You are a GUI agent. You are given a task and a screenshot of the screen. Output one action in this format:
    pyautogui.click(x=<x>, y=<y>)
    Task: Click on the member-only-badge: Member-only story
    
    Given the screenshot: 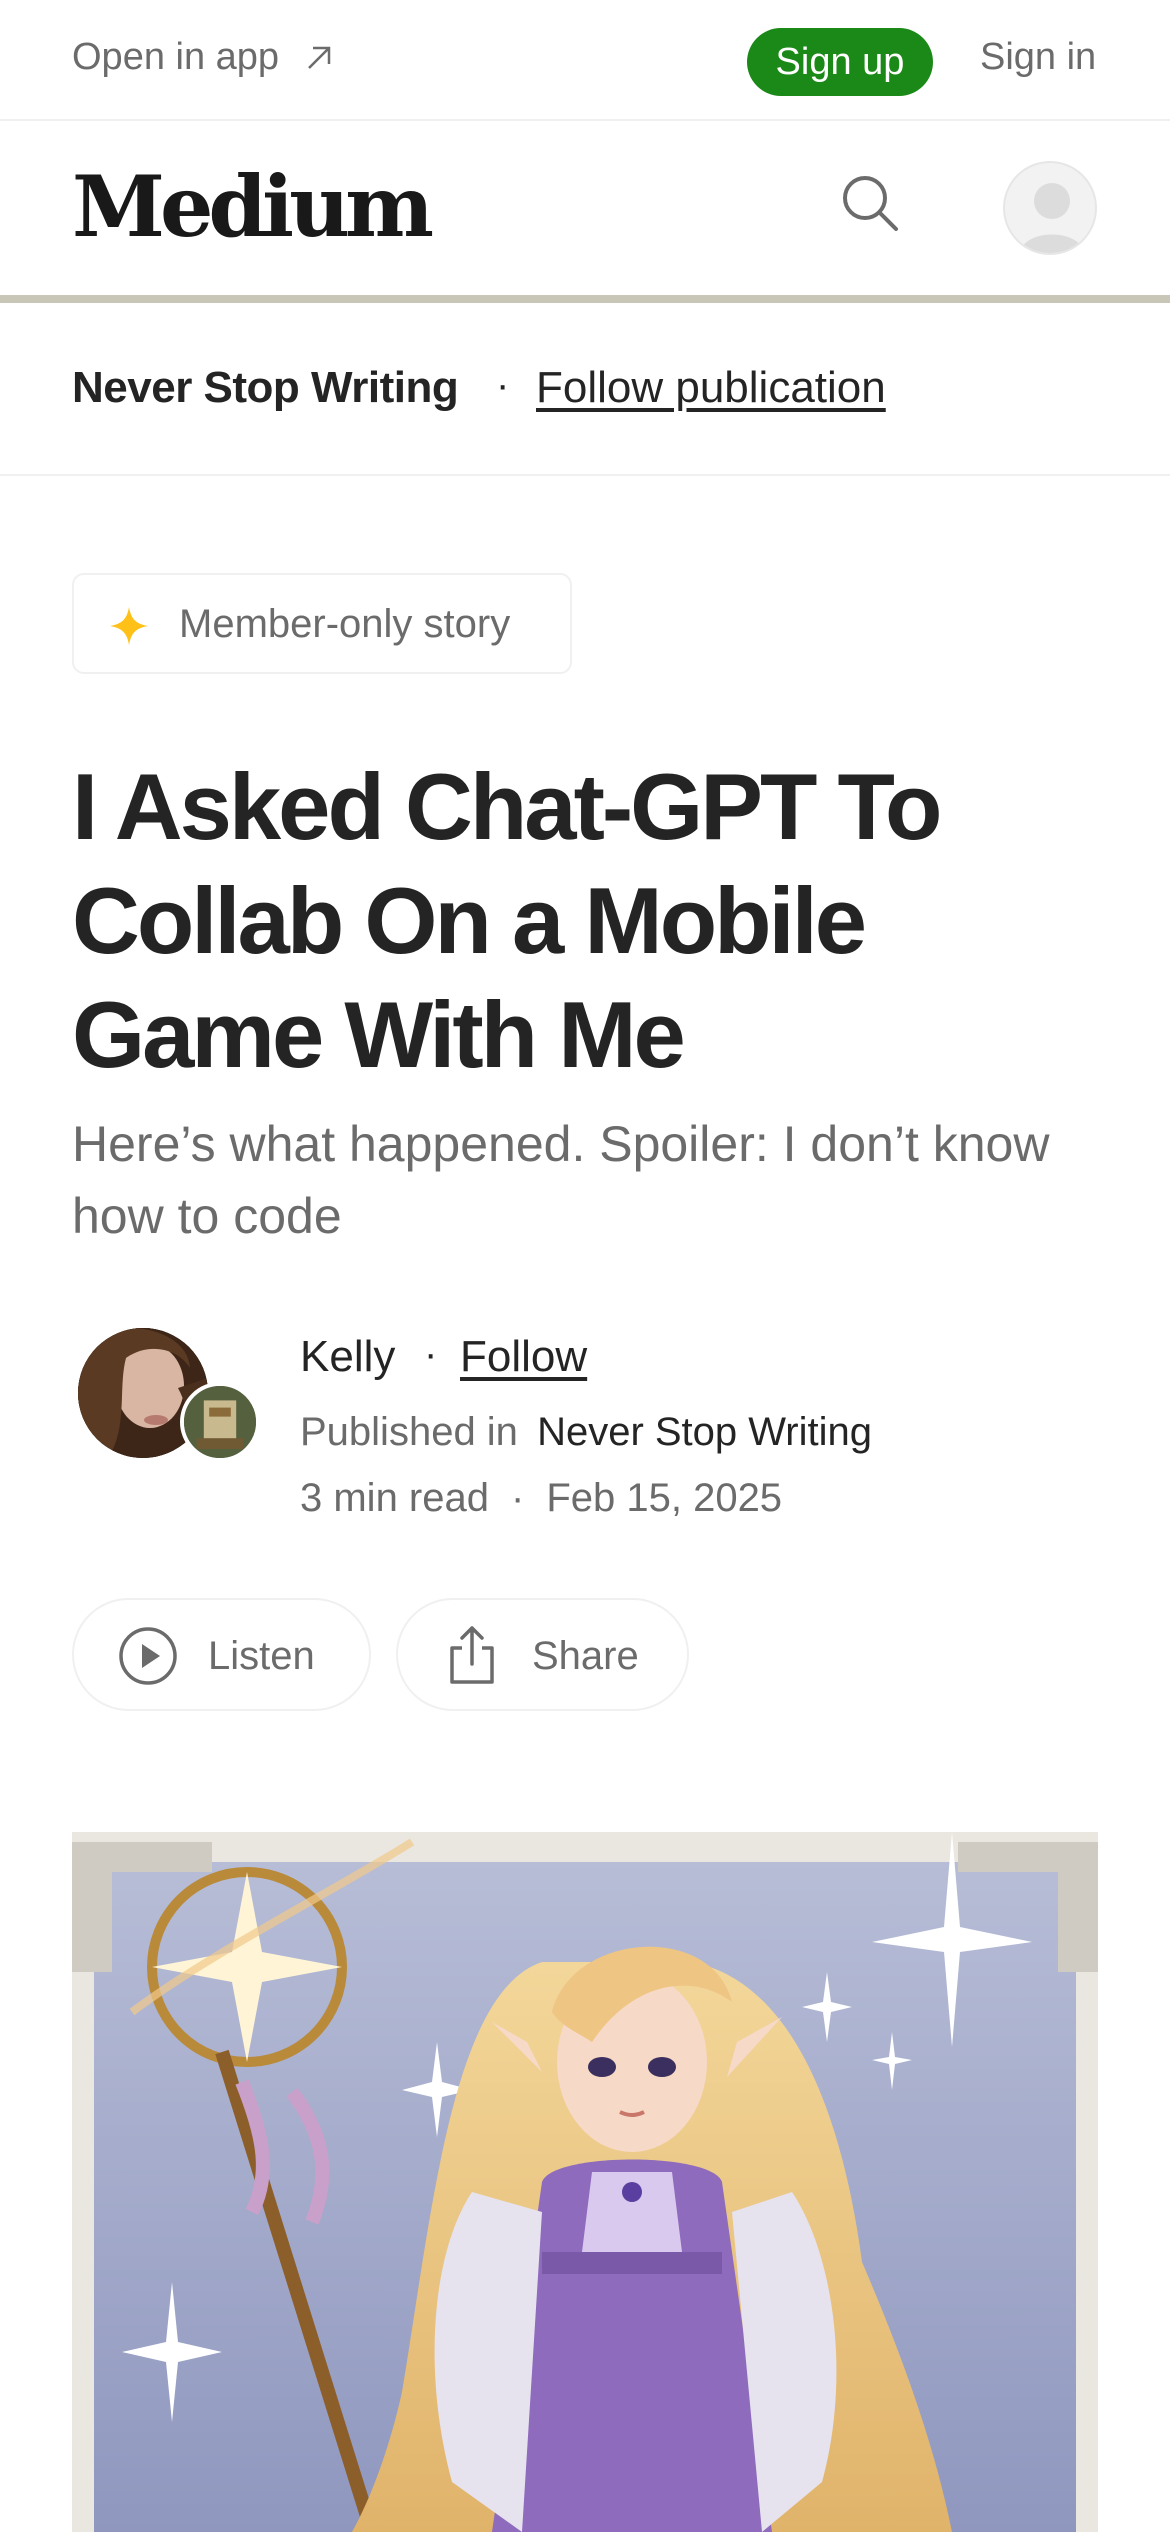 What is the action you would take?
    pyautogui.click(x=322, y=623)
    